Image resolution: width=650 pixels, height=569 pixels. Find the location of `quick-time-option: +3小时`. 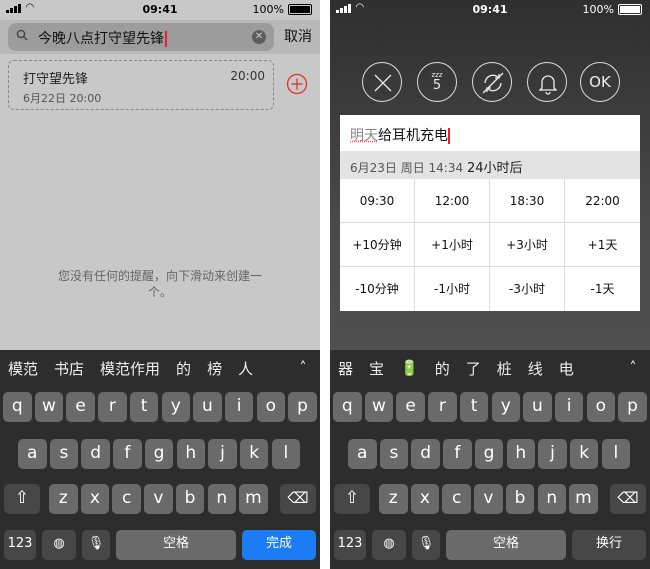

quick-time-option: +3小时 is located at coordinates (527, 245).